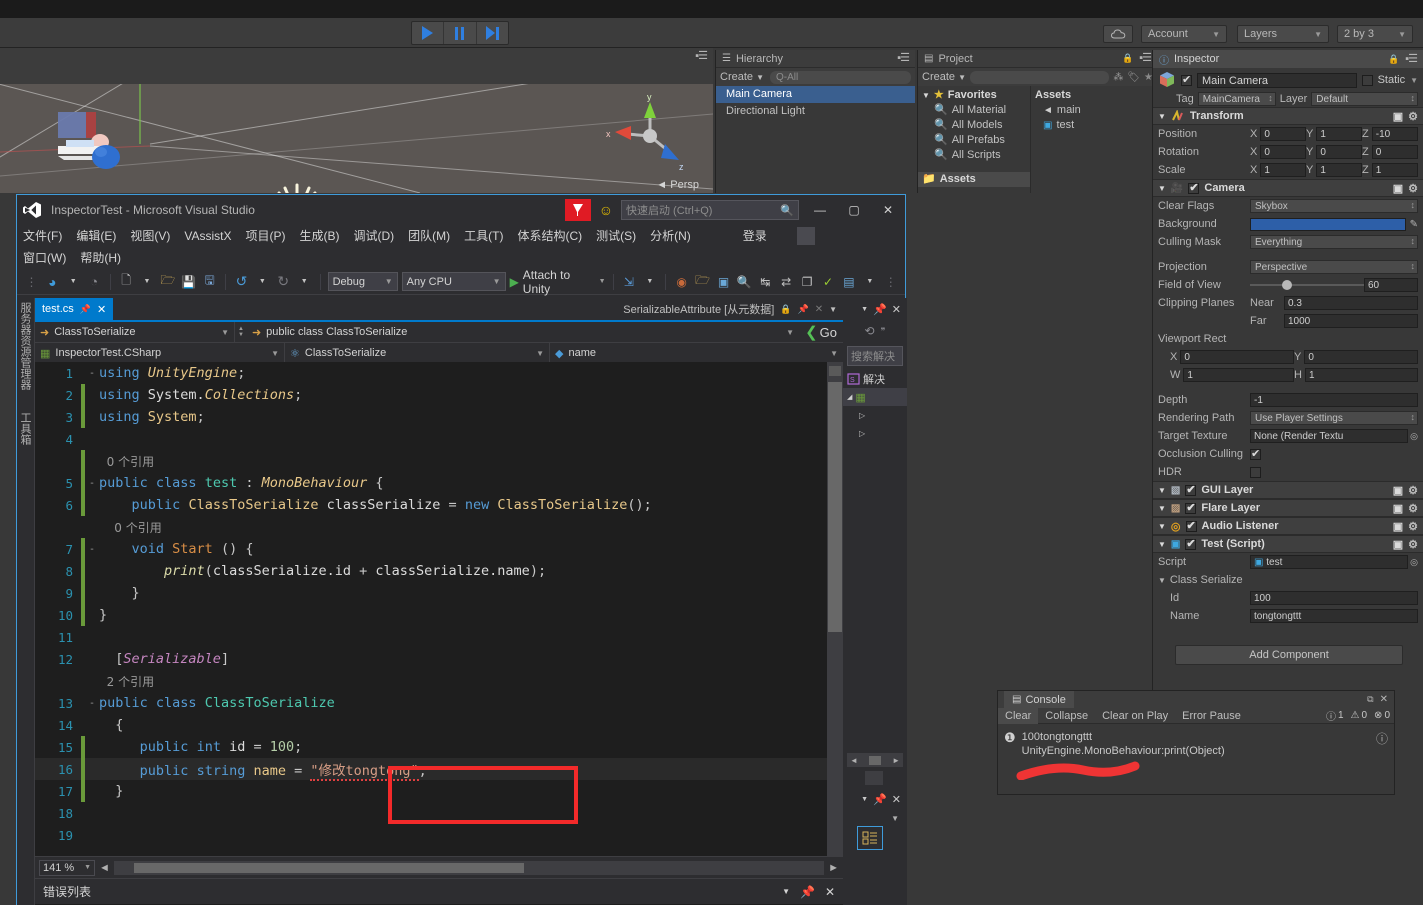 The width and height of the screenshot is (1423, 905). I want to click on vassist-settings-icon: ▤, so click(848, 282).